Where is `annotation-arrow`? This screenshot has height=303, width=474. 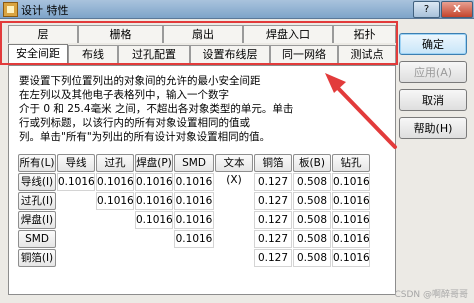
annotation-arrow is located at coordinates (361, 111).